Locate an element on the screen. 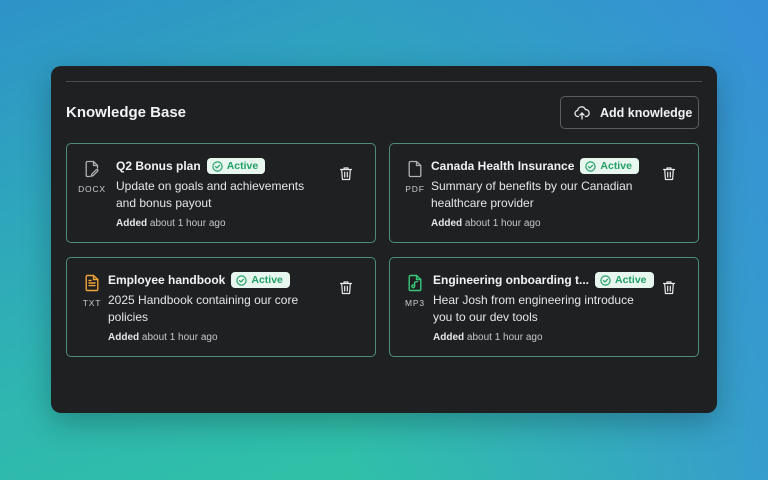 The height and width of the screenshot is (480, 768). file-text-icon is located at coordinates (92, 283).